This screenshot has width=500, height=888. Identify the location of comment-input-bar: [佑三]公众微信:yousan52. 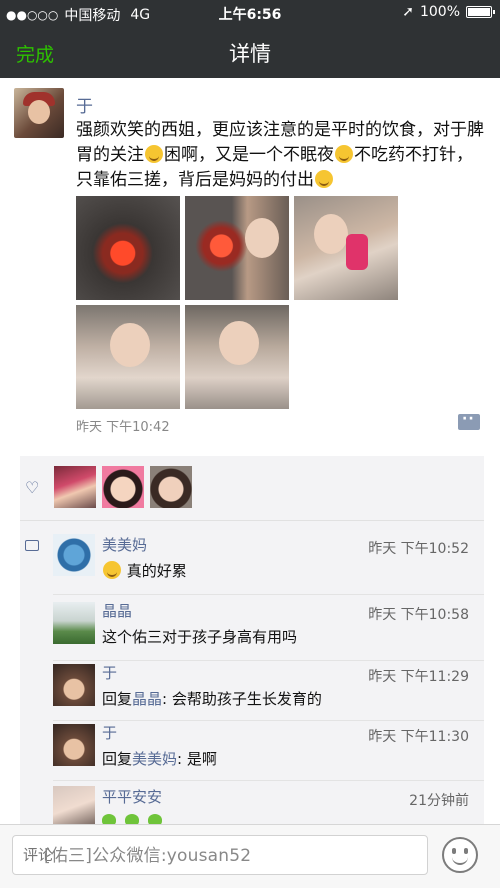
(250, 856).